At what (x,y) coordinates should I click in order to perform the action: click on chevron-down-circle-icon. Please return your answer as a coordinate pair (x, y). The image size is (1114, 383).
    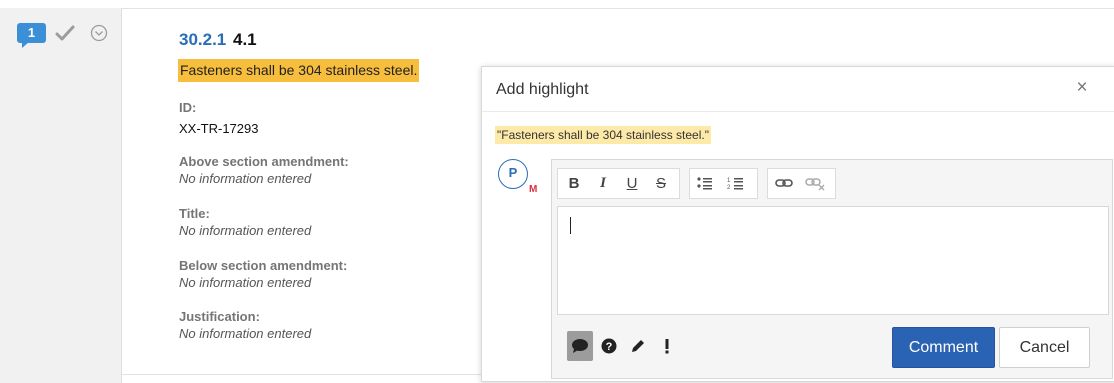
    Looking at the image, I should click on (99, 33).